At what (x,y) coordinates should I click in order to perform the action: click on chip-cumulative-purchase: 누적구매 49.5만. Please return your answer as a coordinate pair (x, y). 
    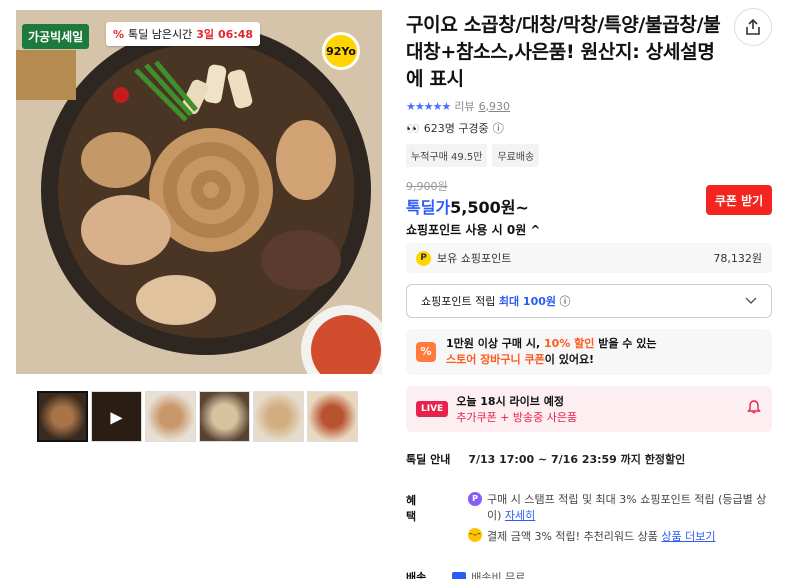
    Looking at the image, I should click on (447, 155).